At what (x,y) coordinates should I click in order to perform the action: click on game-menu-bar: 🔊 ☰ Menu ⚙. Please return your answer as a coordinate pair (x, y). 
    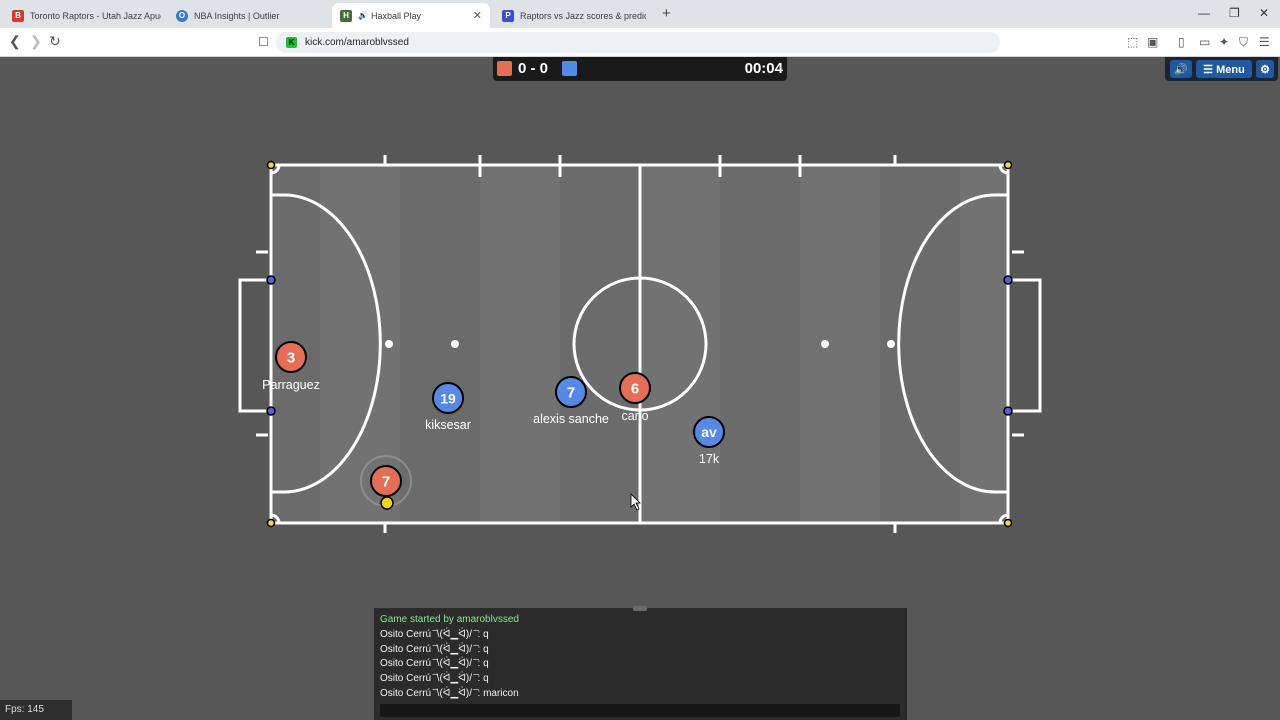
    Looking at the image, I should click on (1221, 69).